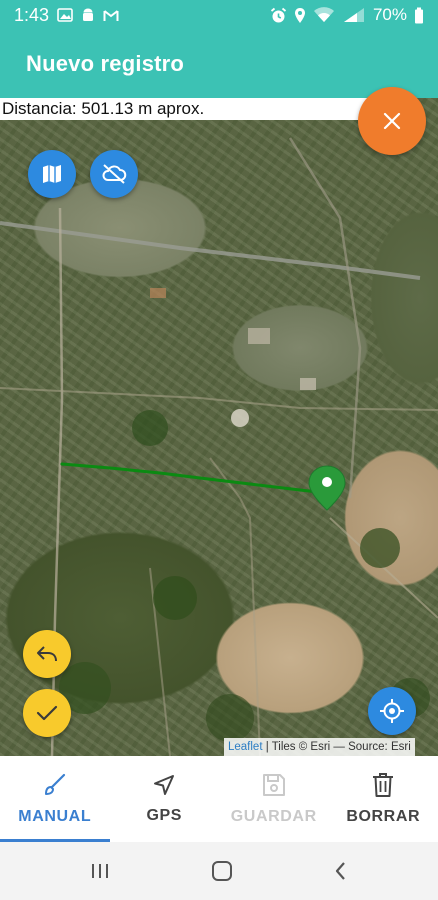  What do you see at coordinates (278, 15) in the screenshot?
I see `alarm-icon` at bounding box center [278, 15].